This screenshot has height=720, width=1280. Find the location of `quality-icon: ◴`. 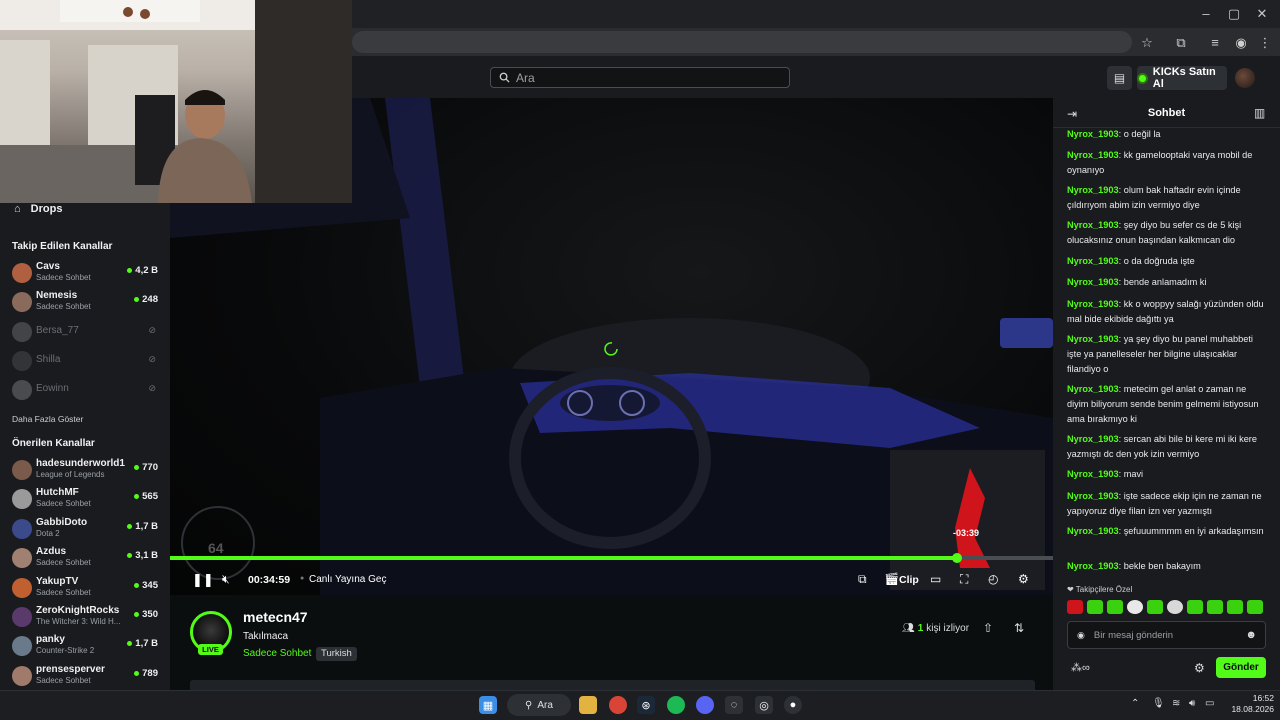

quality-icon: ◴ is located at coordinates (993, 579).